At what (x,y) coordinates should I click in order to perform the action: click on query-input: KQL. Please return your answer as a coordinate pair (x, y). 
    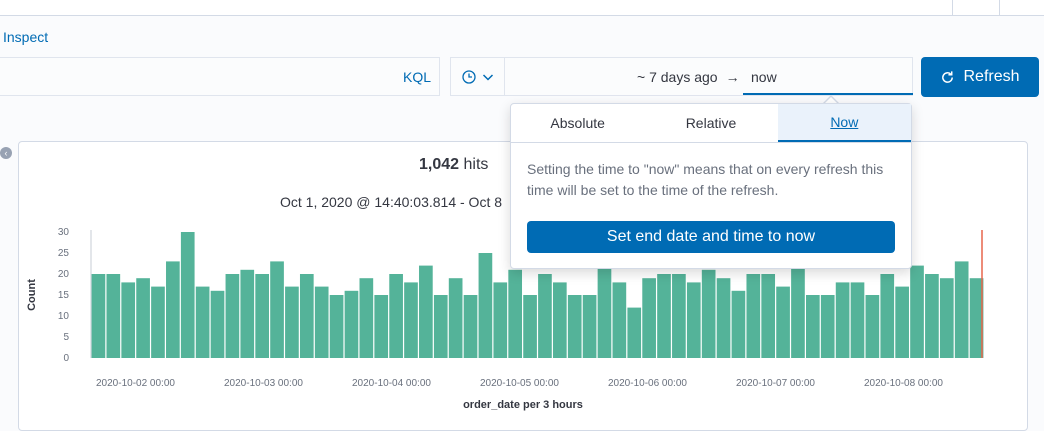
    Looking at the image, I should click on (220, 76).